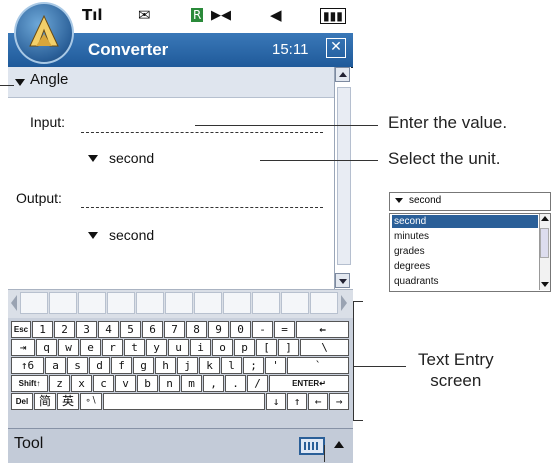 This screenshot has width=553, height=463. I want to click on key-a: a, so click(55, 365).